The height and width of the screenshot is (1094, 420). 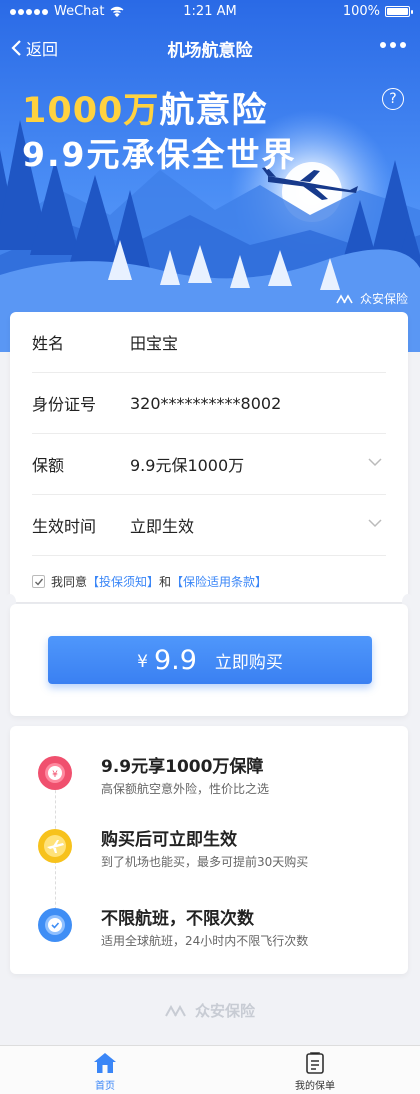 I want to click on hero-headline-rest: 航意险, so click(x=213, y=111).